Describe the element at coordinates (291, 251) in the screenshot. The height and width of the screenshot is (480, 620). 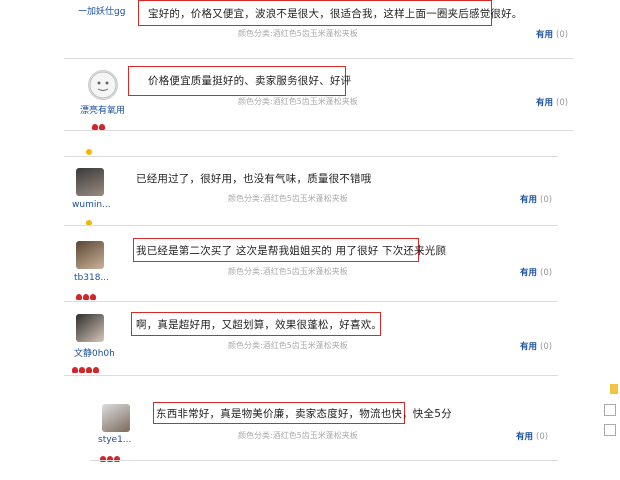
I see `review-comment: 我已经是第二次买了 这次是帮我姐姐买的 用了很好 下次还来光顾` at that location.